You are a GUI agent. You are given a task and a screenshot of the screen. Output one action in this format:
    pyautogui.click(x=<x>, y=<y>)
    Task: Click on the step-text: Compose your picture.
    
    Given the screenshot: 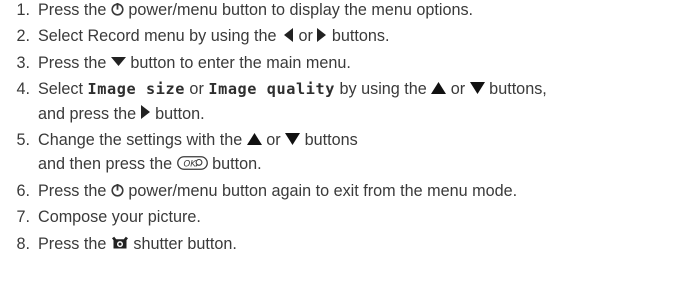 What is the action you would take?
    pyautogui.click(x=119, y=217)
    